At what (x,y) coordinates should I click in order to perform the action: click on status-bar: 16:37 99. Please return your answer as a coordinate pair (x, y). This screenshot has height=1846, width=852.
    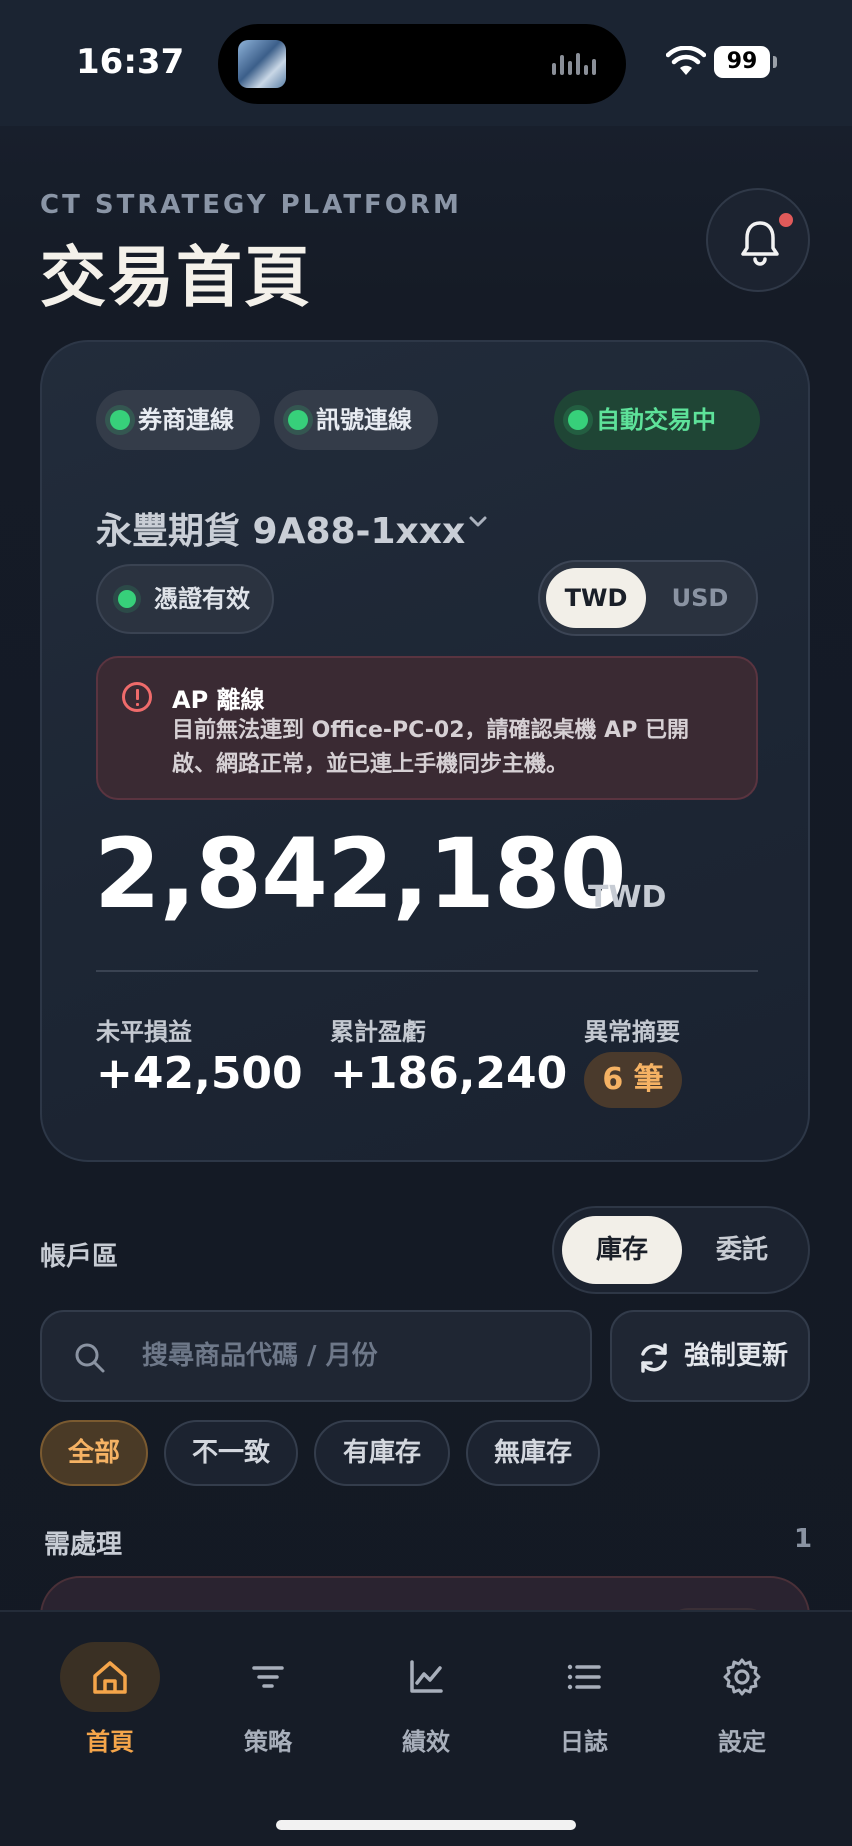
    Looking at the image, I should click on (426, 63).